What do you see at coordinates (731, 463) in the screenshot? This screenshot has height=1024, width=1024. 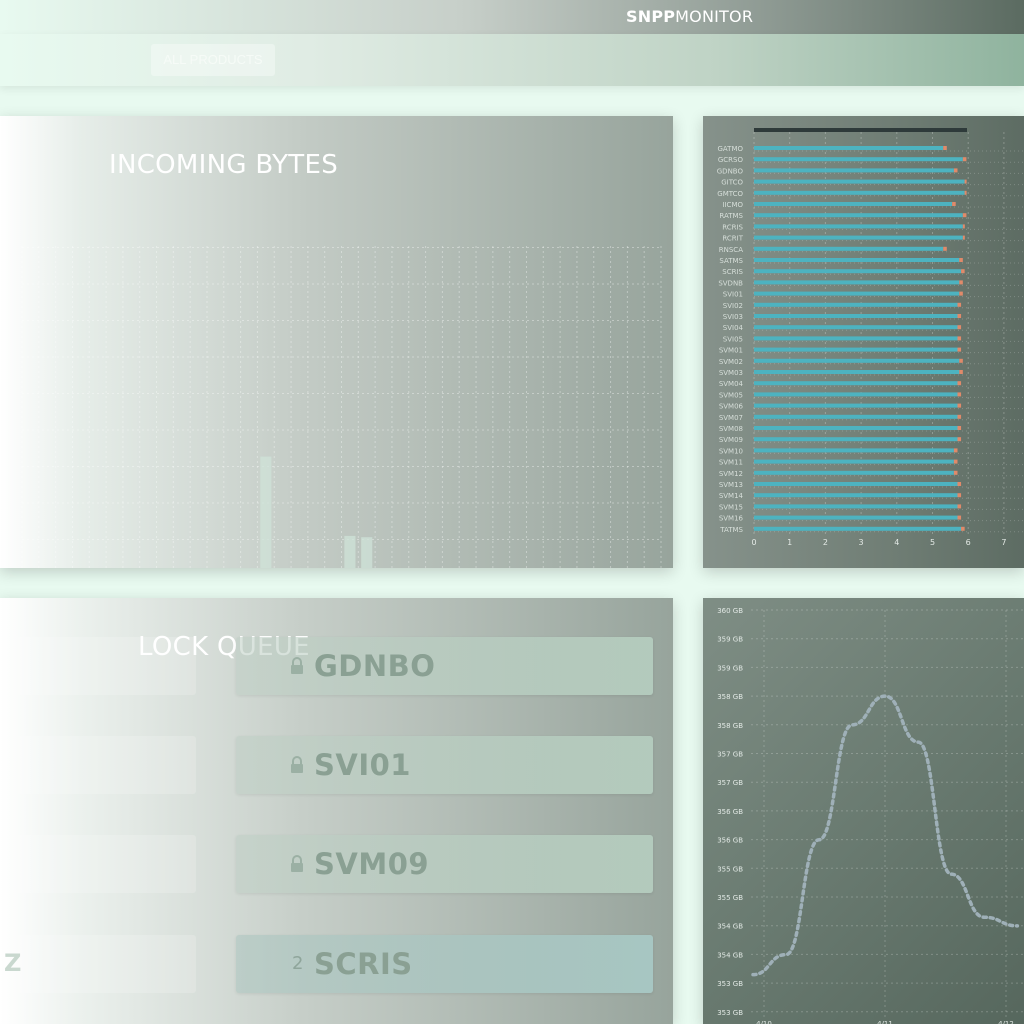 I see `y-tick-label: SVM11` at bounding box center [731, 463].